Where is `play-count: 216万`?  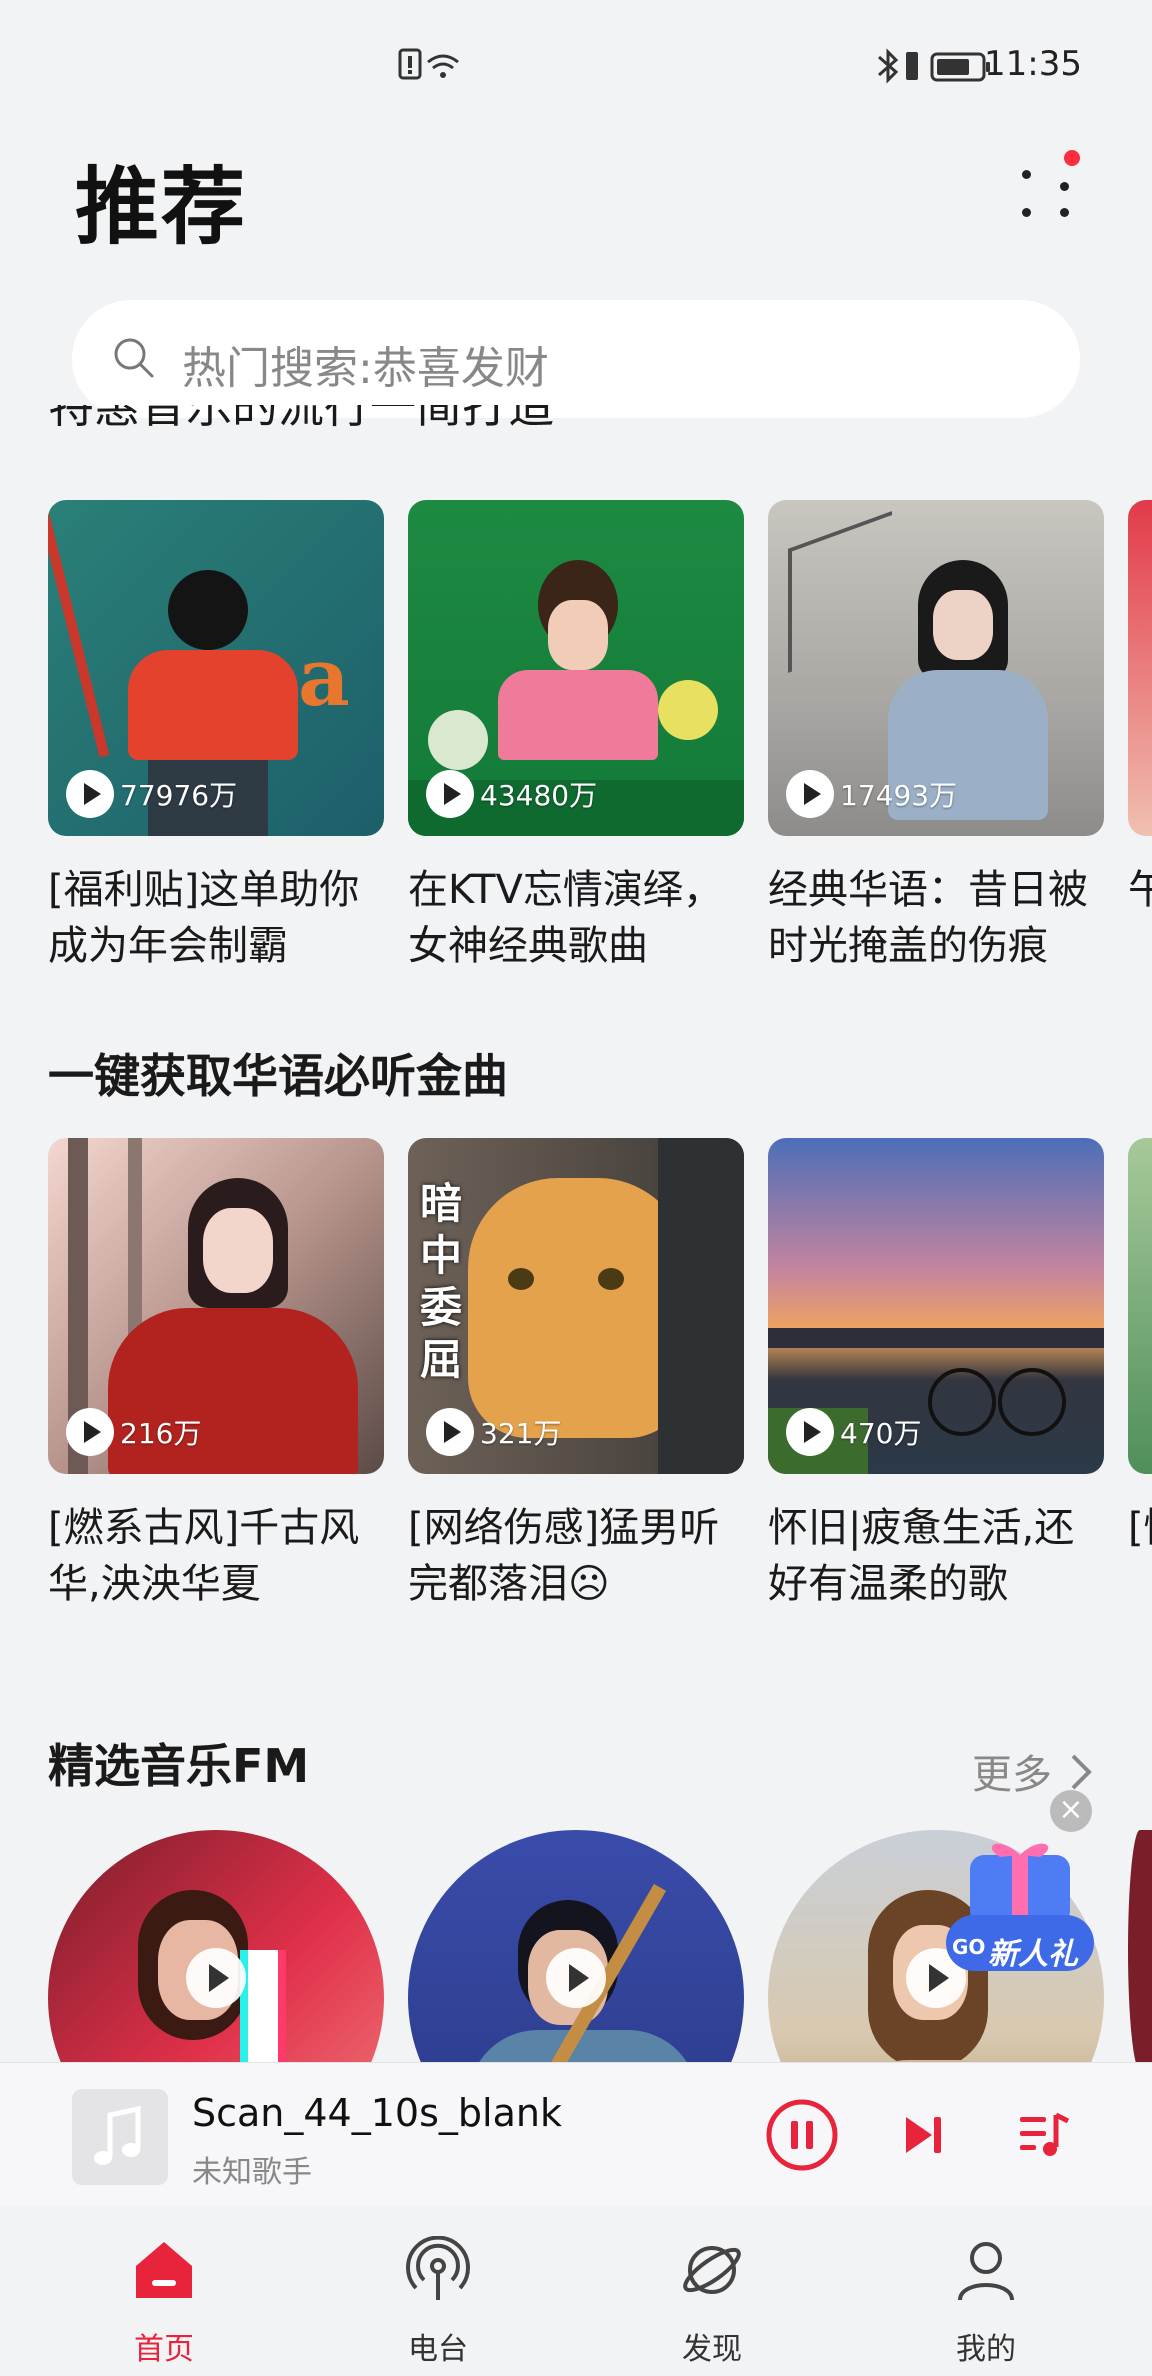 play-count: 216万 is located at coordinates (133, 1432).